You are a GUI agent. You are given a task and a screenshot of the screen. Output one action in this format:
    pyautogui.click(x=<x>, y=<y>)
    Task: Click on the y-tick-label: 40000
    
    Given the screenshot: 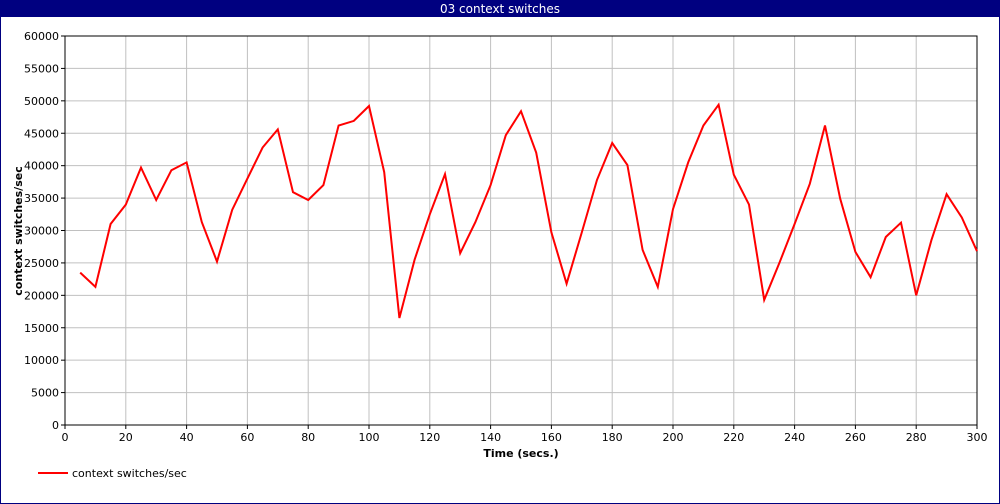 What is the action you would take?
    pyautogui.click(x=41, y=166)
    